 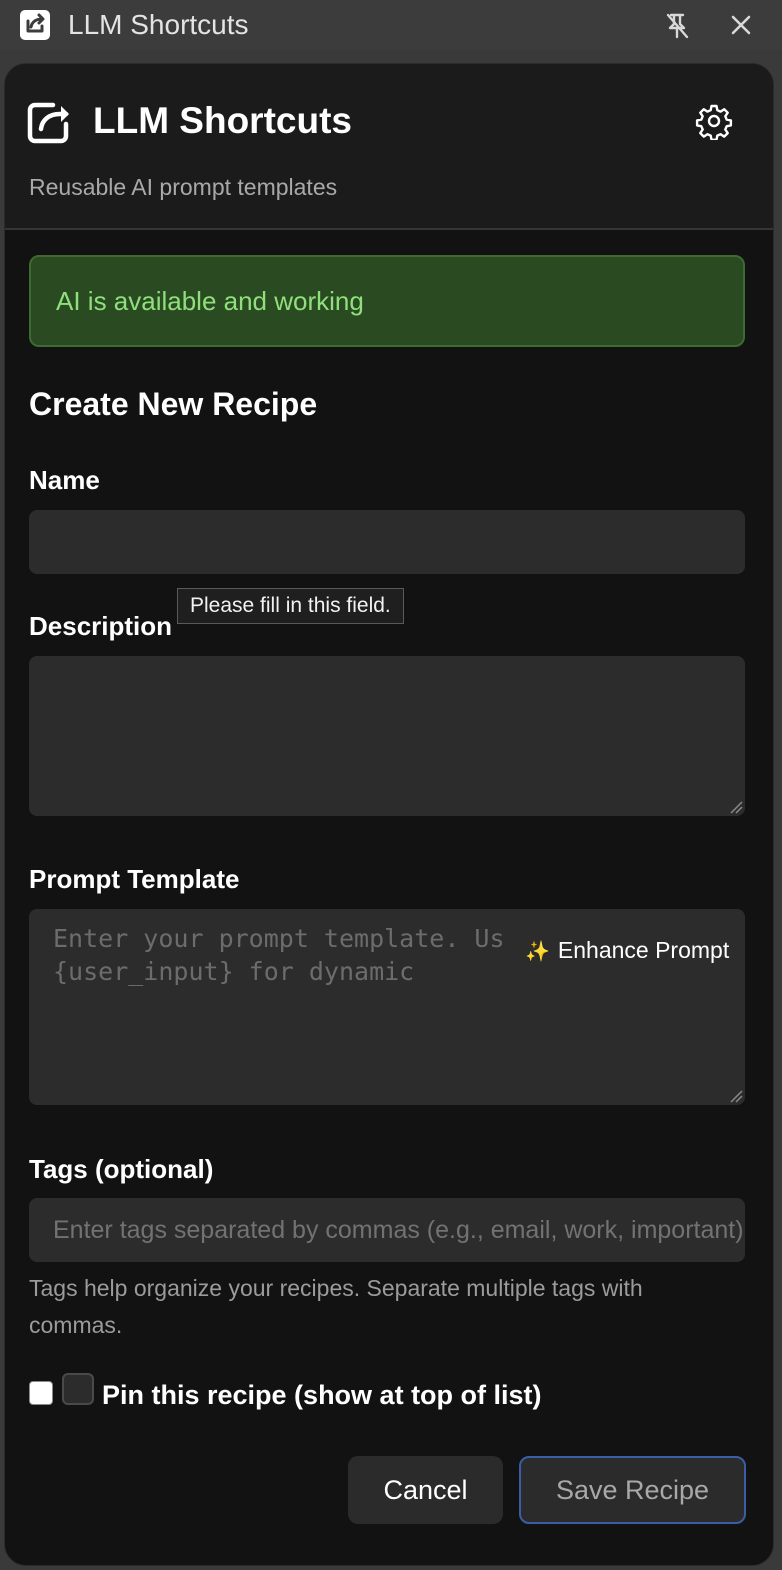 I want to click on description-textarea, so click(x=387, y=736).